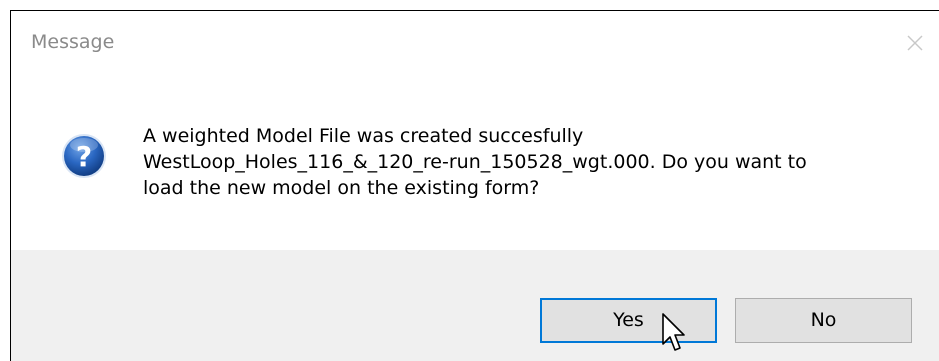 This screenshot has height=361, width=939. I want to click on yes-button: Yes, so click(628, 320).